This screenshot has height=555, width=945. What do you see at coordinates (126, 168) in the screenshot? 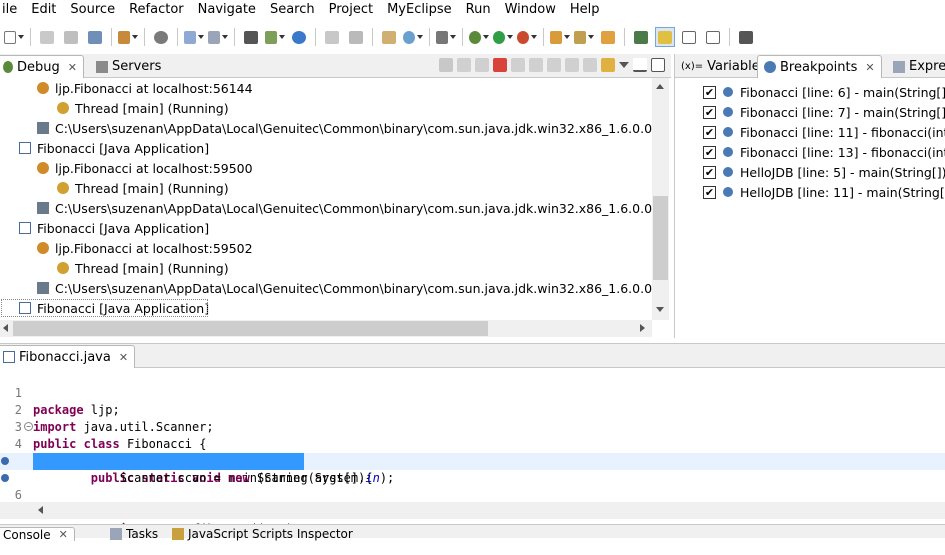
I see `debug-tree-item: ljp.Fibonacci at localhost:59500` at bounding box center [126, 168].